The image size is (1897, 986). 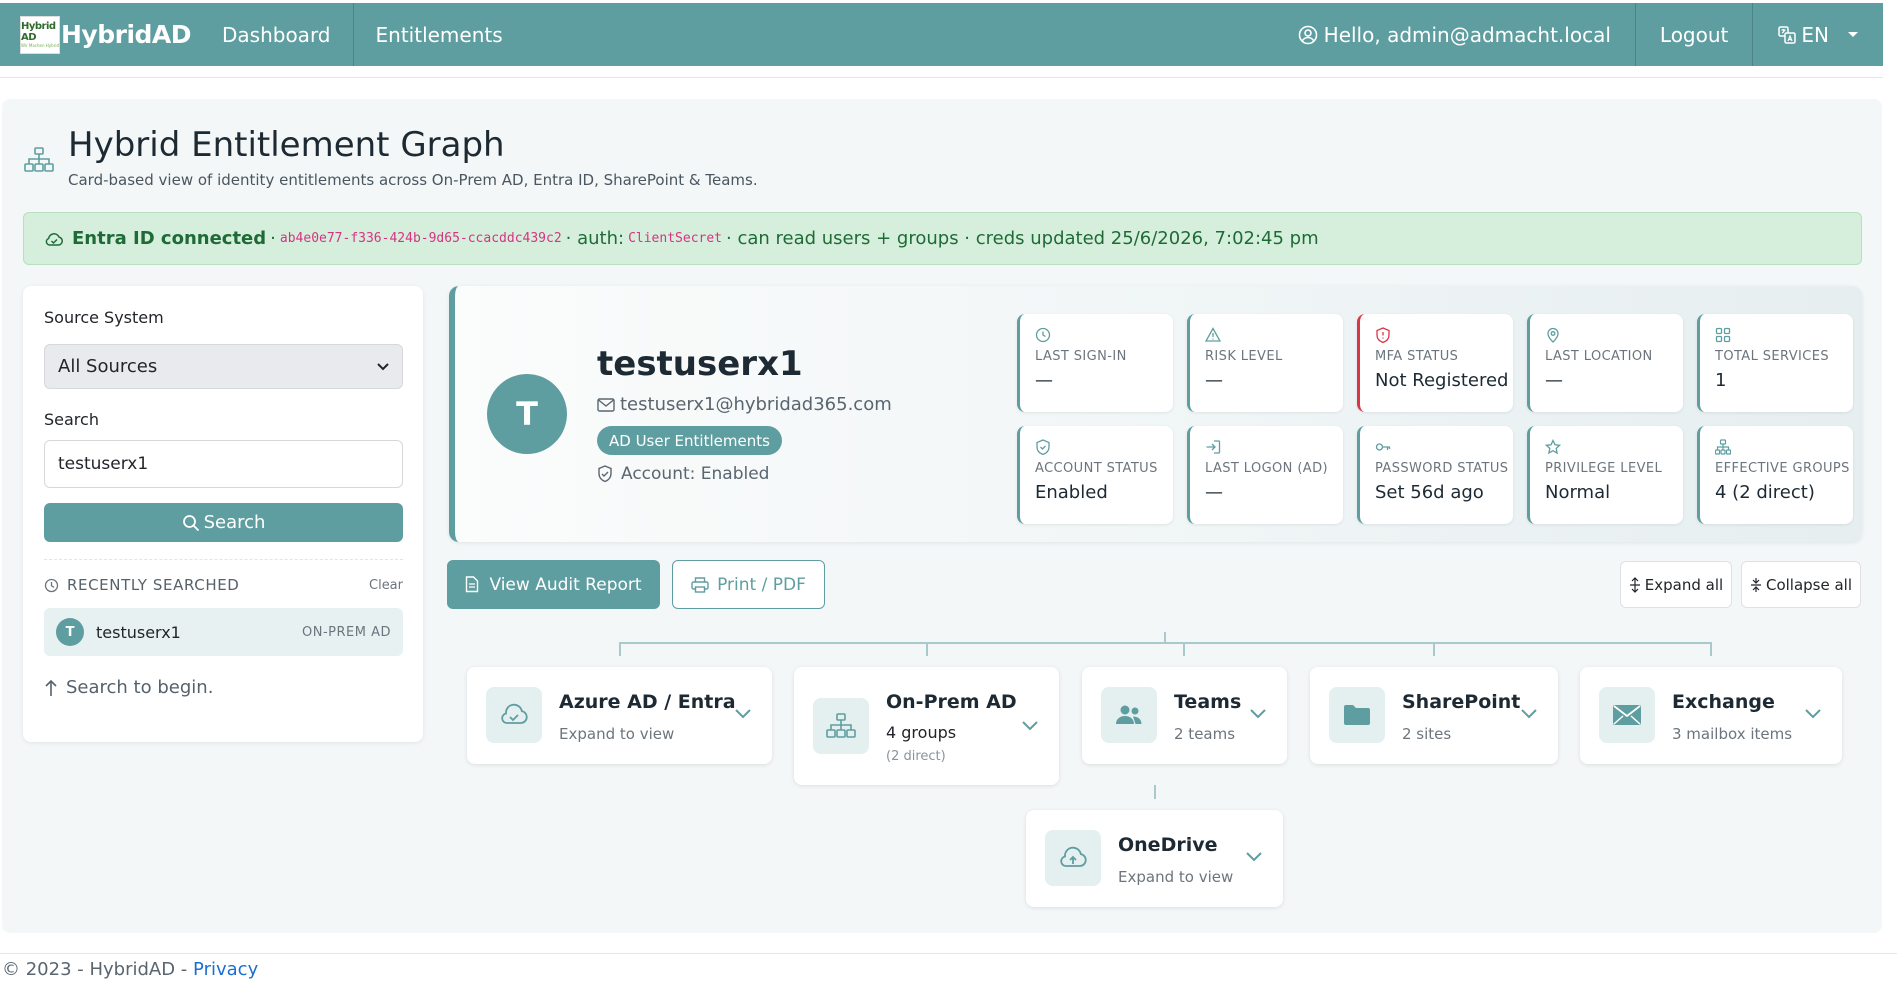 What do you see at coordinates (1308, 35) in the screenshot?
I see `user-circle-icon` at bounding box center [1308, 35].